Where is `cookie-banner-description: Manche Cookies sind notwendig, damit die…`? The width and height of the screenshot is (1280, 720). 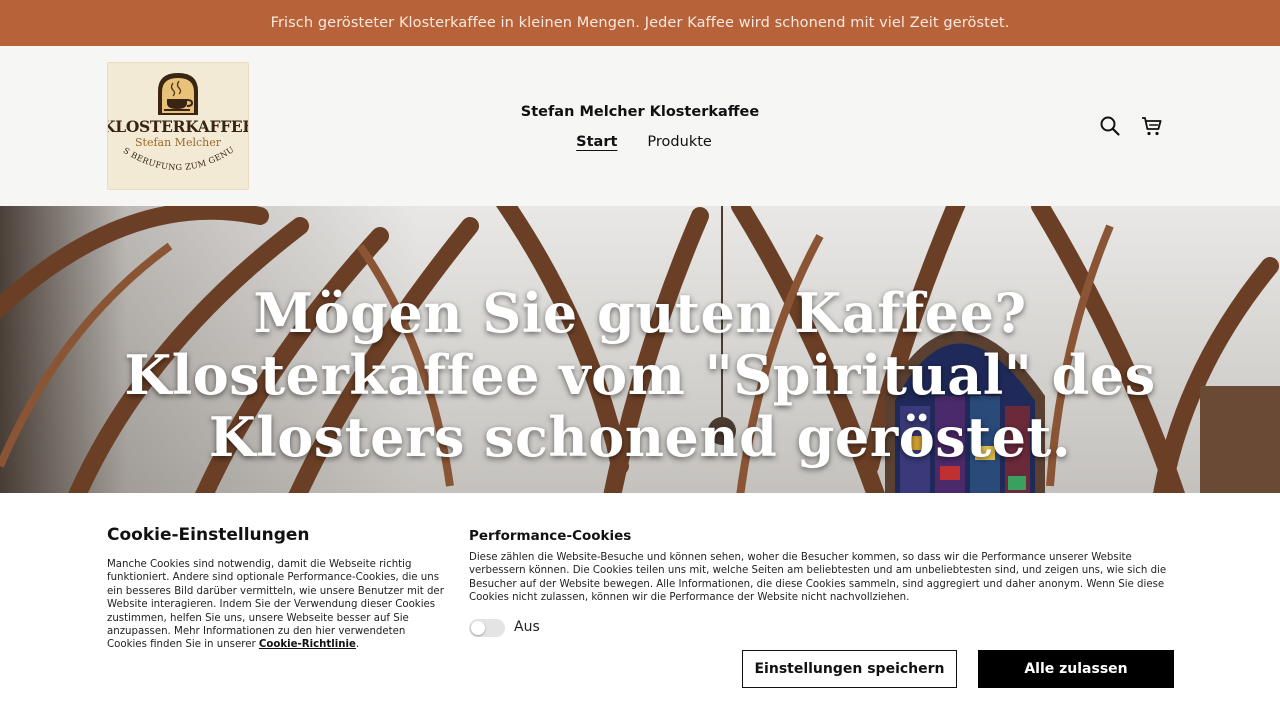
cookie-banner-description: Manche Cookies sind notwendig, damit die… is located at coordinates (277, 605).